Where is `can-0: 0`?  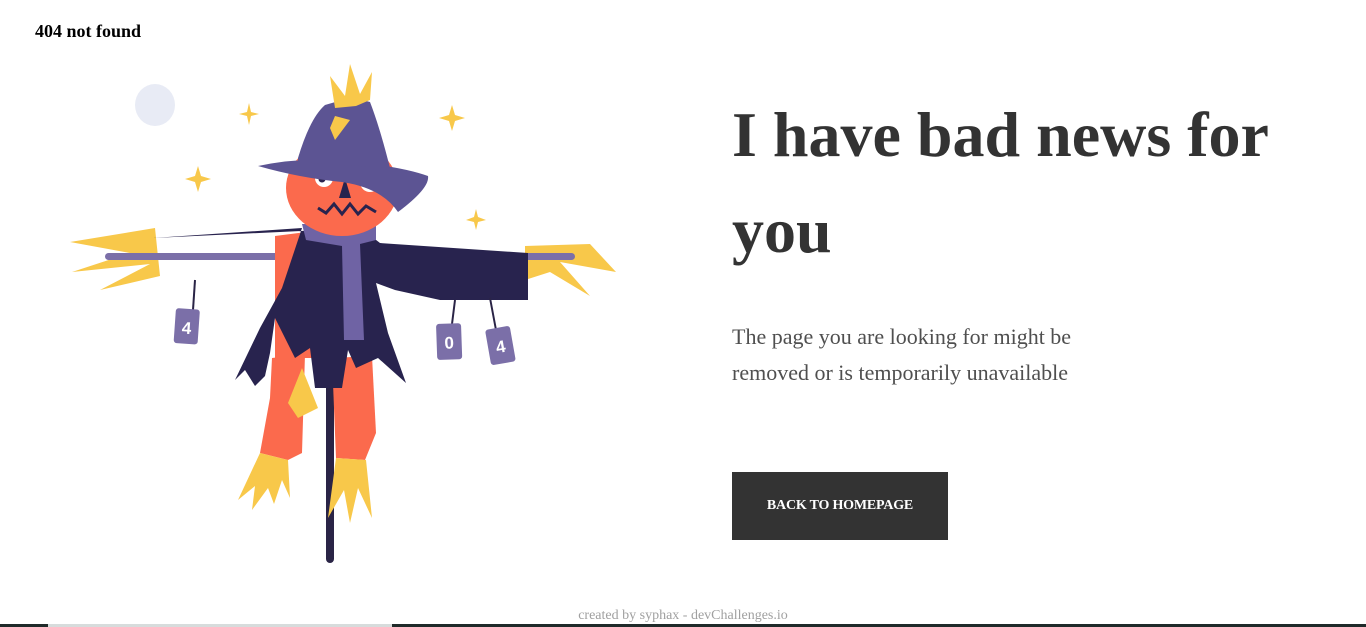 can-0: 0 is located at coordinates (449, 341).